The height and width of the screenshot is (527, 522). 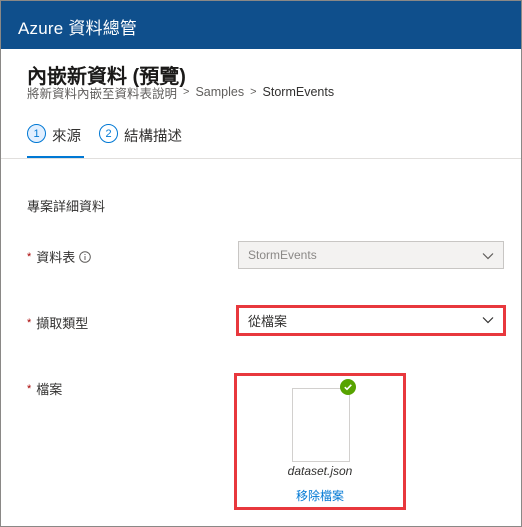 What do you see at coordinates (298, 92) in the screenshot?
I see `breadcrumb-item-current: StormEvents` at bounding box center [298, 92].